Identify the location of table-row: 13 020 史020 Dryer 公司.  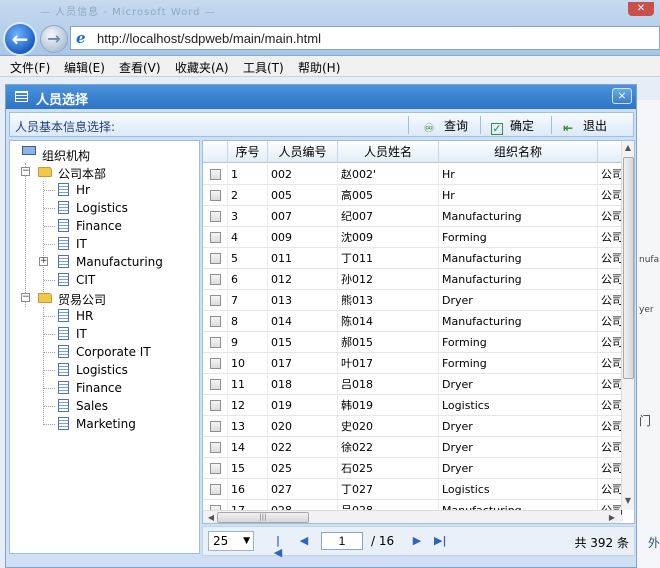
(413, 426).